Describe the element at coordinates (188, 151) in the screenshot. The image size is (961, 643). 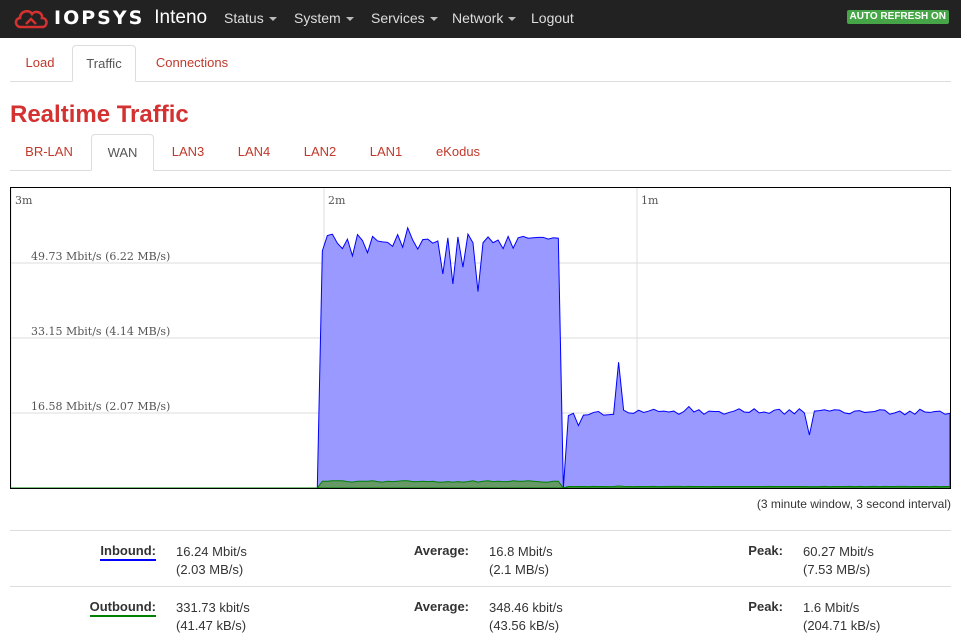
I see `tab-lan3: LAN3` at that location.